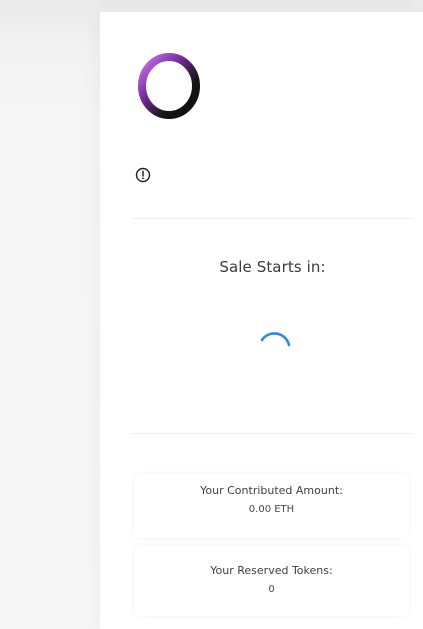  I want to click on loading-spinner-icon, so click(275, 339).